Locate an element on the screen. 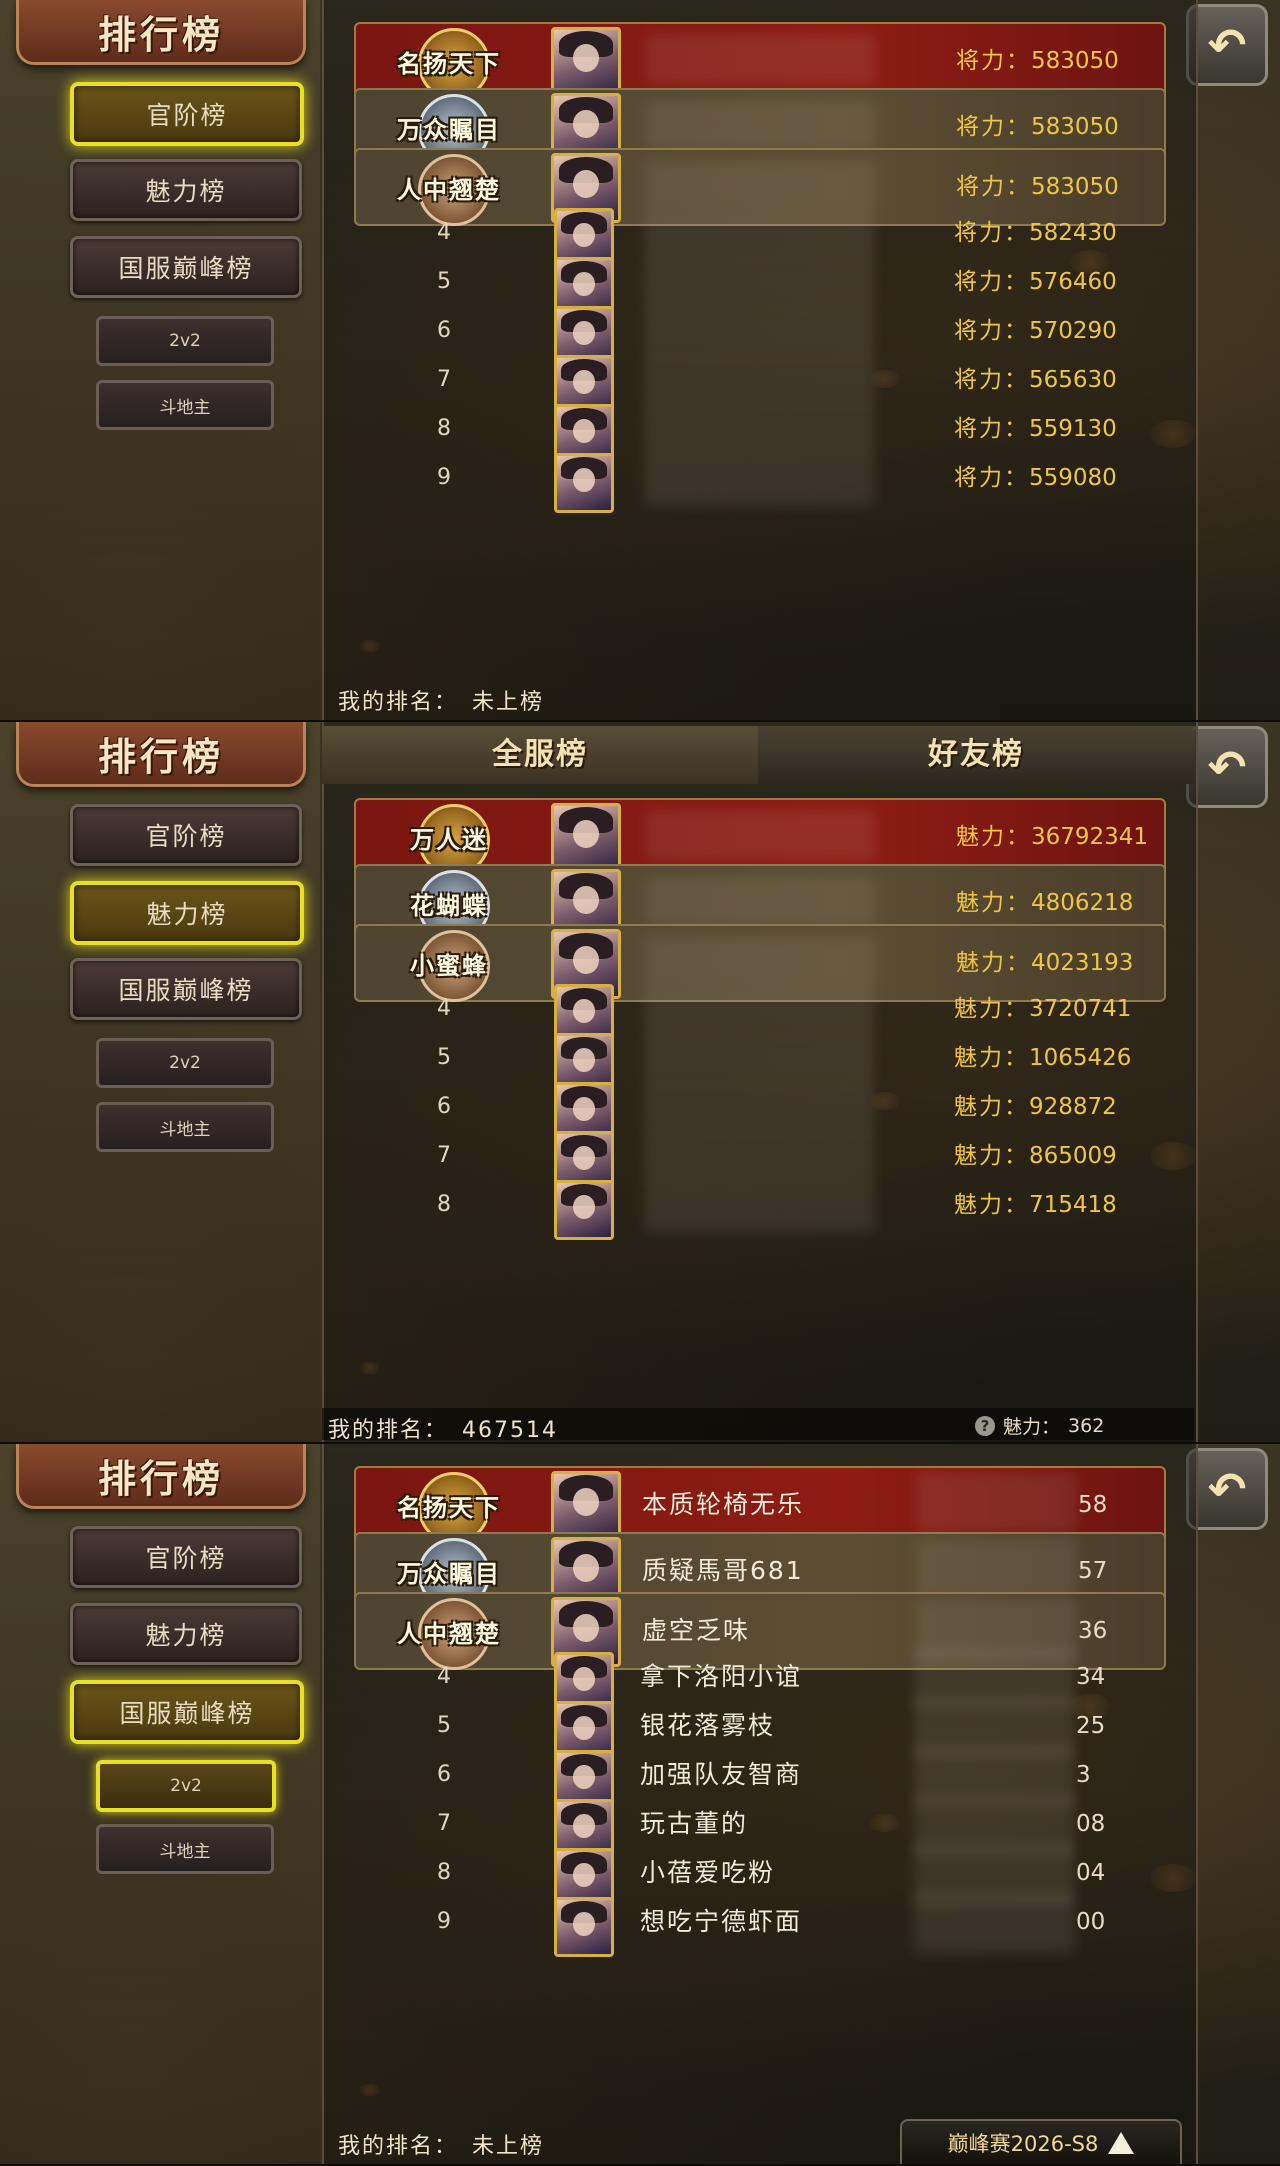 This screenshot has width=1280, height=2166. score-value: 559130 is located at coordinates (1073, 429).